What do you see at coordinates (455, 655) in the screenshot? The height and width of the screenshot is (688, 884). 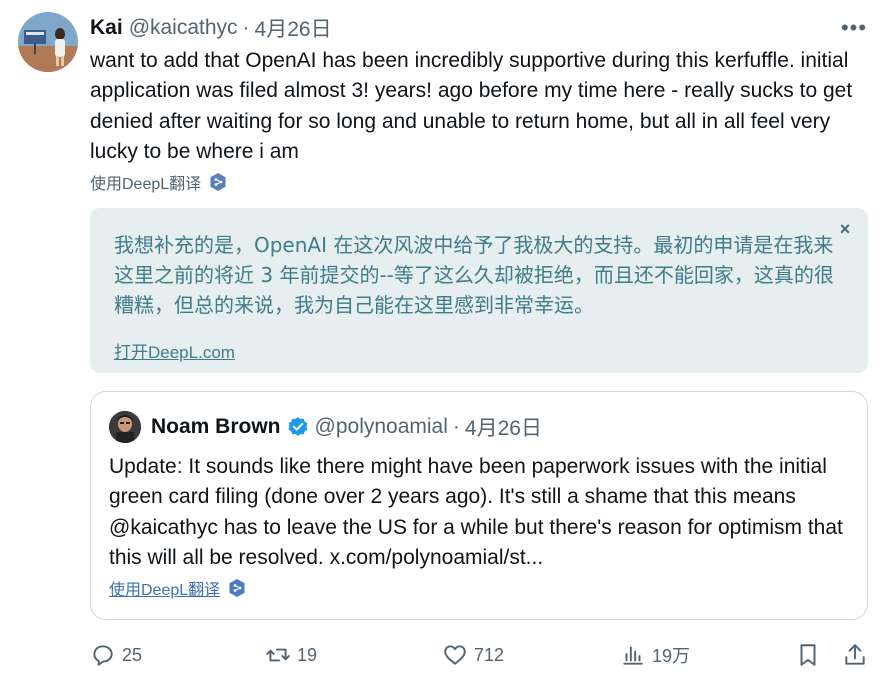 I see `heart-icon` at bounding box center [455, 655].